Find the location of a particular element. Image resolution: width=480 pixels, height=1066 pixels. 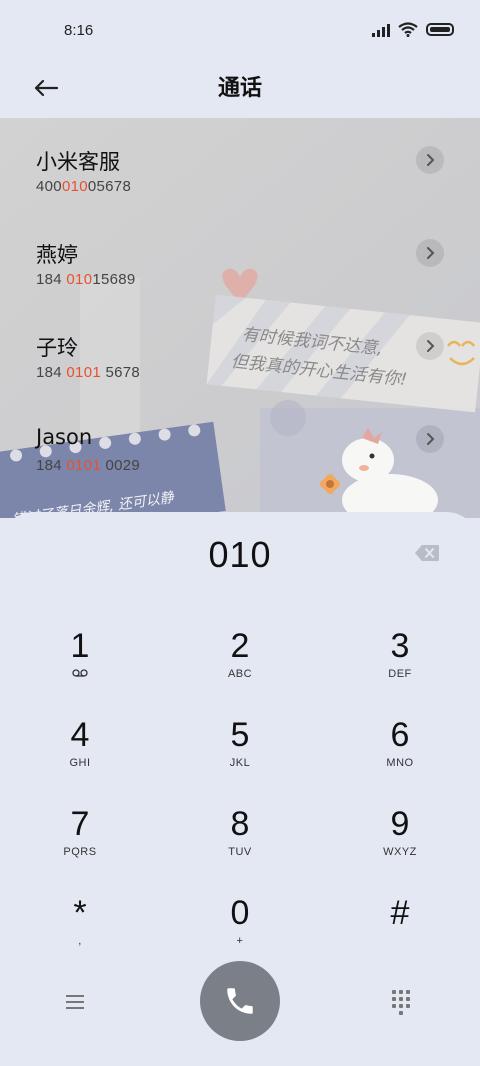

battery-icon is located at coordinates (440, 29).